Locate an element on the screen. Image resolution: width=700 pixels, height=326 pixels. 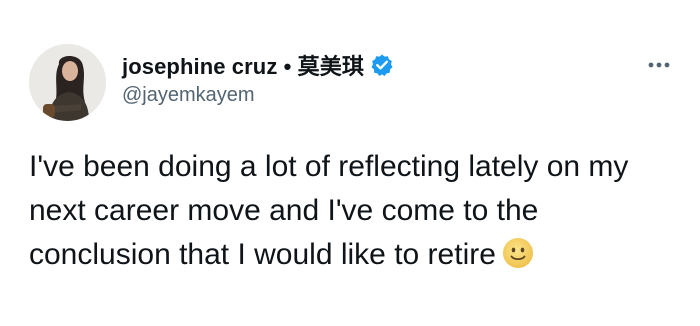
more-options-icon is located at coordinates (659, 64).